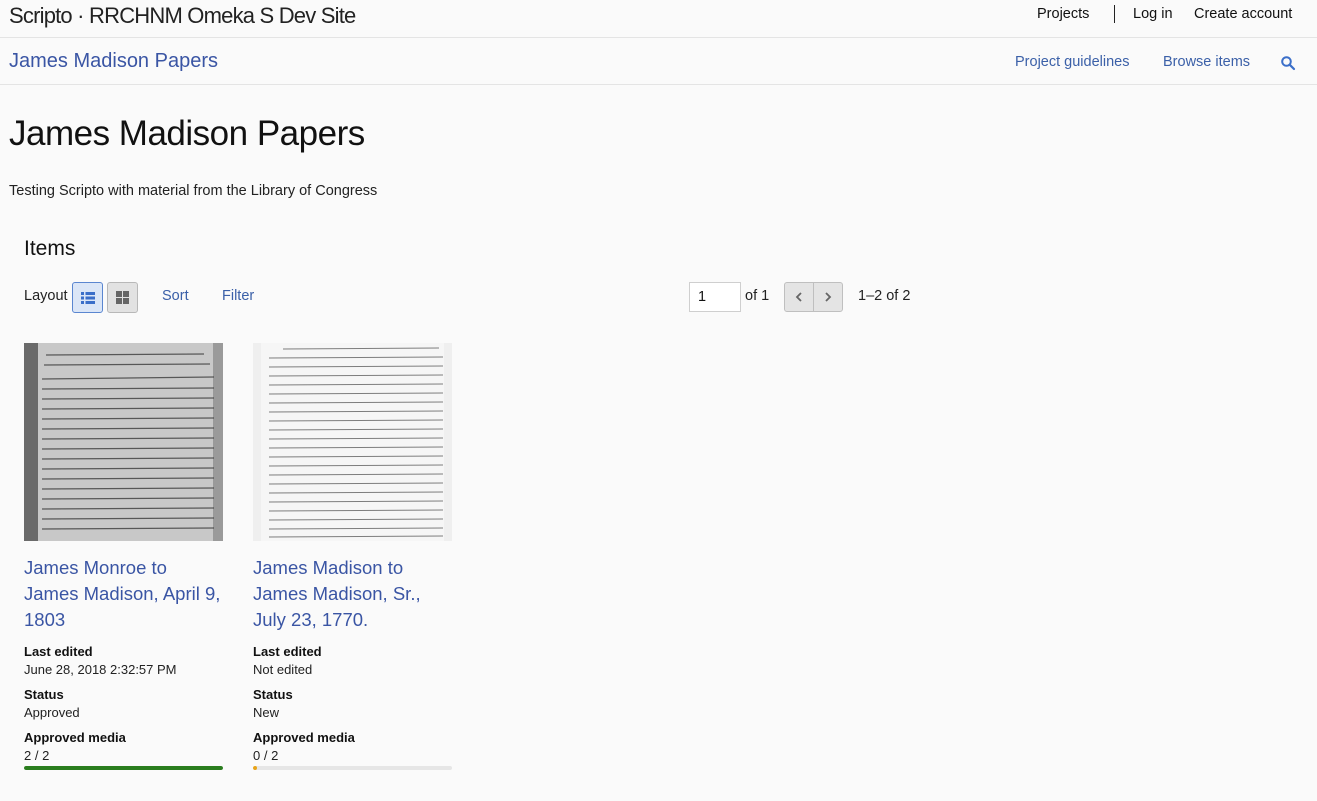  Describe the element at coordinates (757, 296) in the screenshot. I see `page-total: of 1` at that location.